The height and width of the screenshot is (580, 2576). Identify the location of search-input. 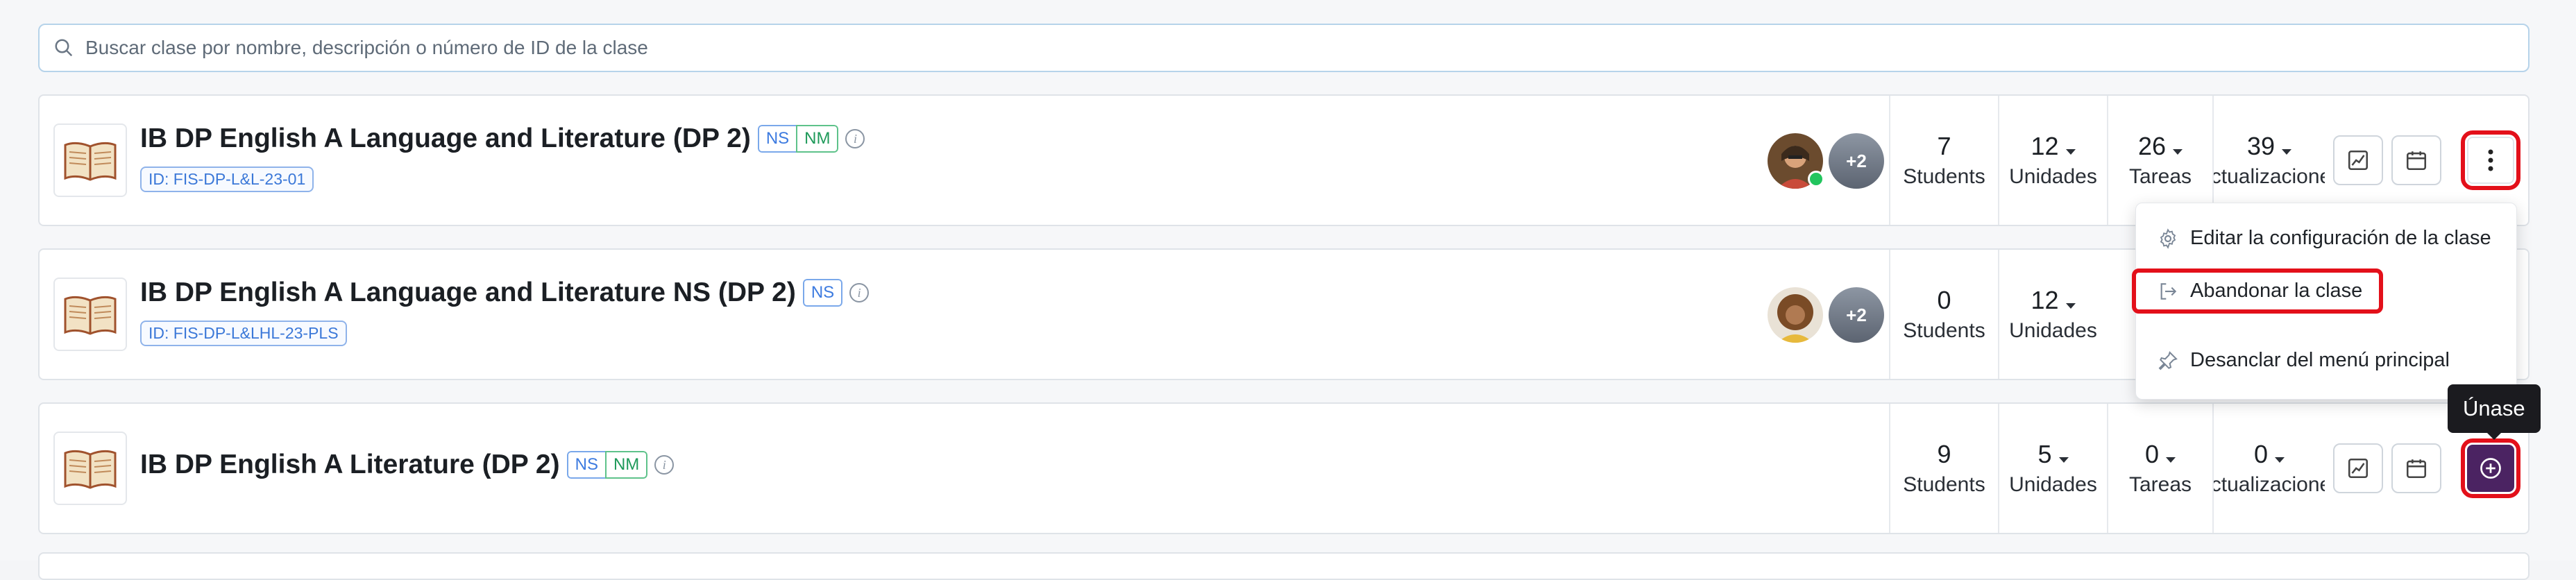
(1265, 48).